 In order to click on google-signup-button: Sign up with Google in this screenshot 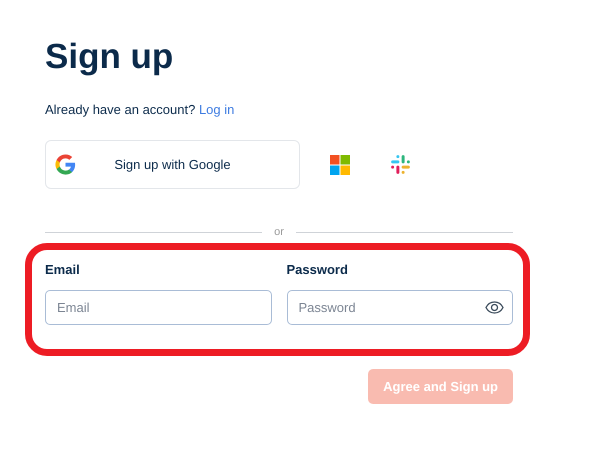, I will do `click(172, 164)`.